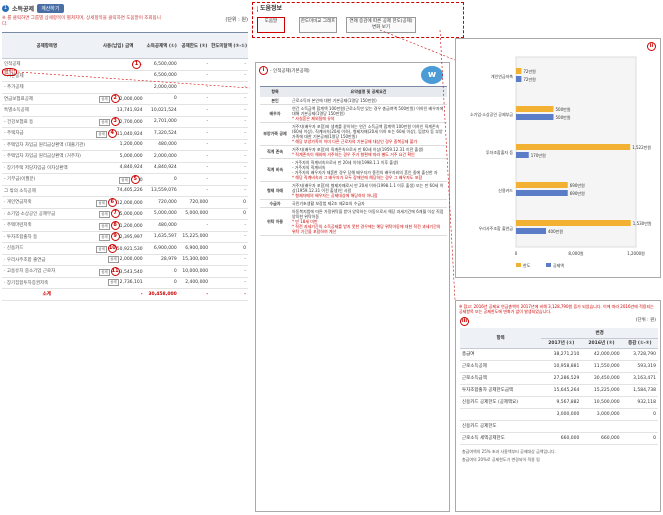 This screenshot has height=515, width=663. I want to click on deduction-row: · 우리사주조합 출연금 상세 2,000,000 28,979 15,300,000 -, so click(125, 260).